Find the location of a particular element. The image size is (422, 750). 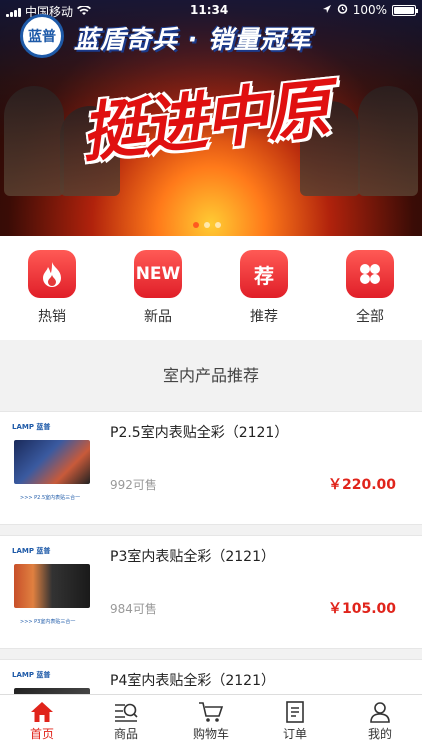

battery-percent: 100% is located at coordinates (369, 10).